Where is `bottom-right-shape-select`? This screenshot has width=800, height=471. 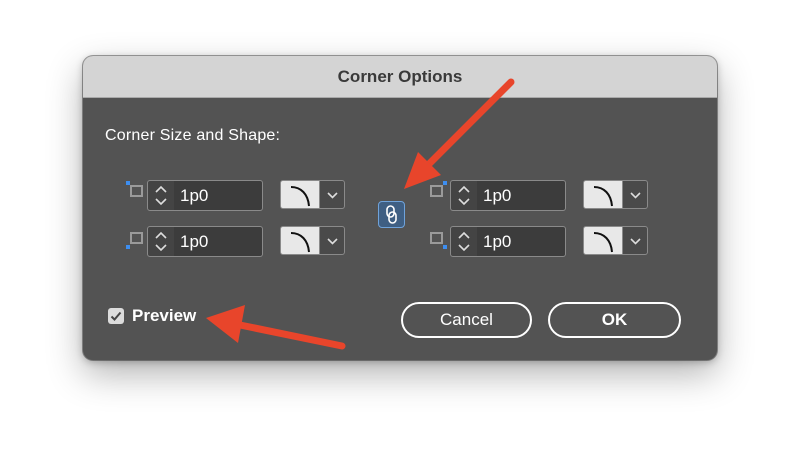
bottom-right-shape-select is located at coordinates (615, 240).